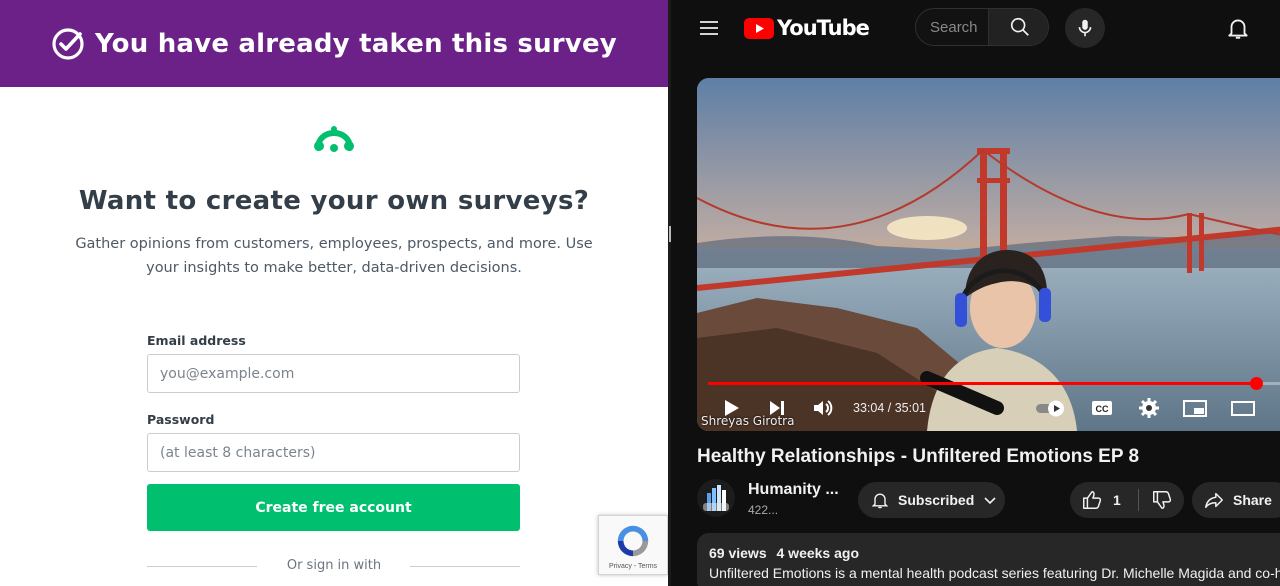 Image resolution: width=1280 pixels, height=586 pixels. I want to click on like-dislike-group: 1, so click(1127, 500).